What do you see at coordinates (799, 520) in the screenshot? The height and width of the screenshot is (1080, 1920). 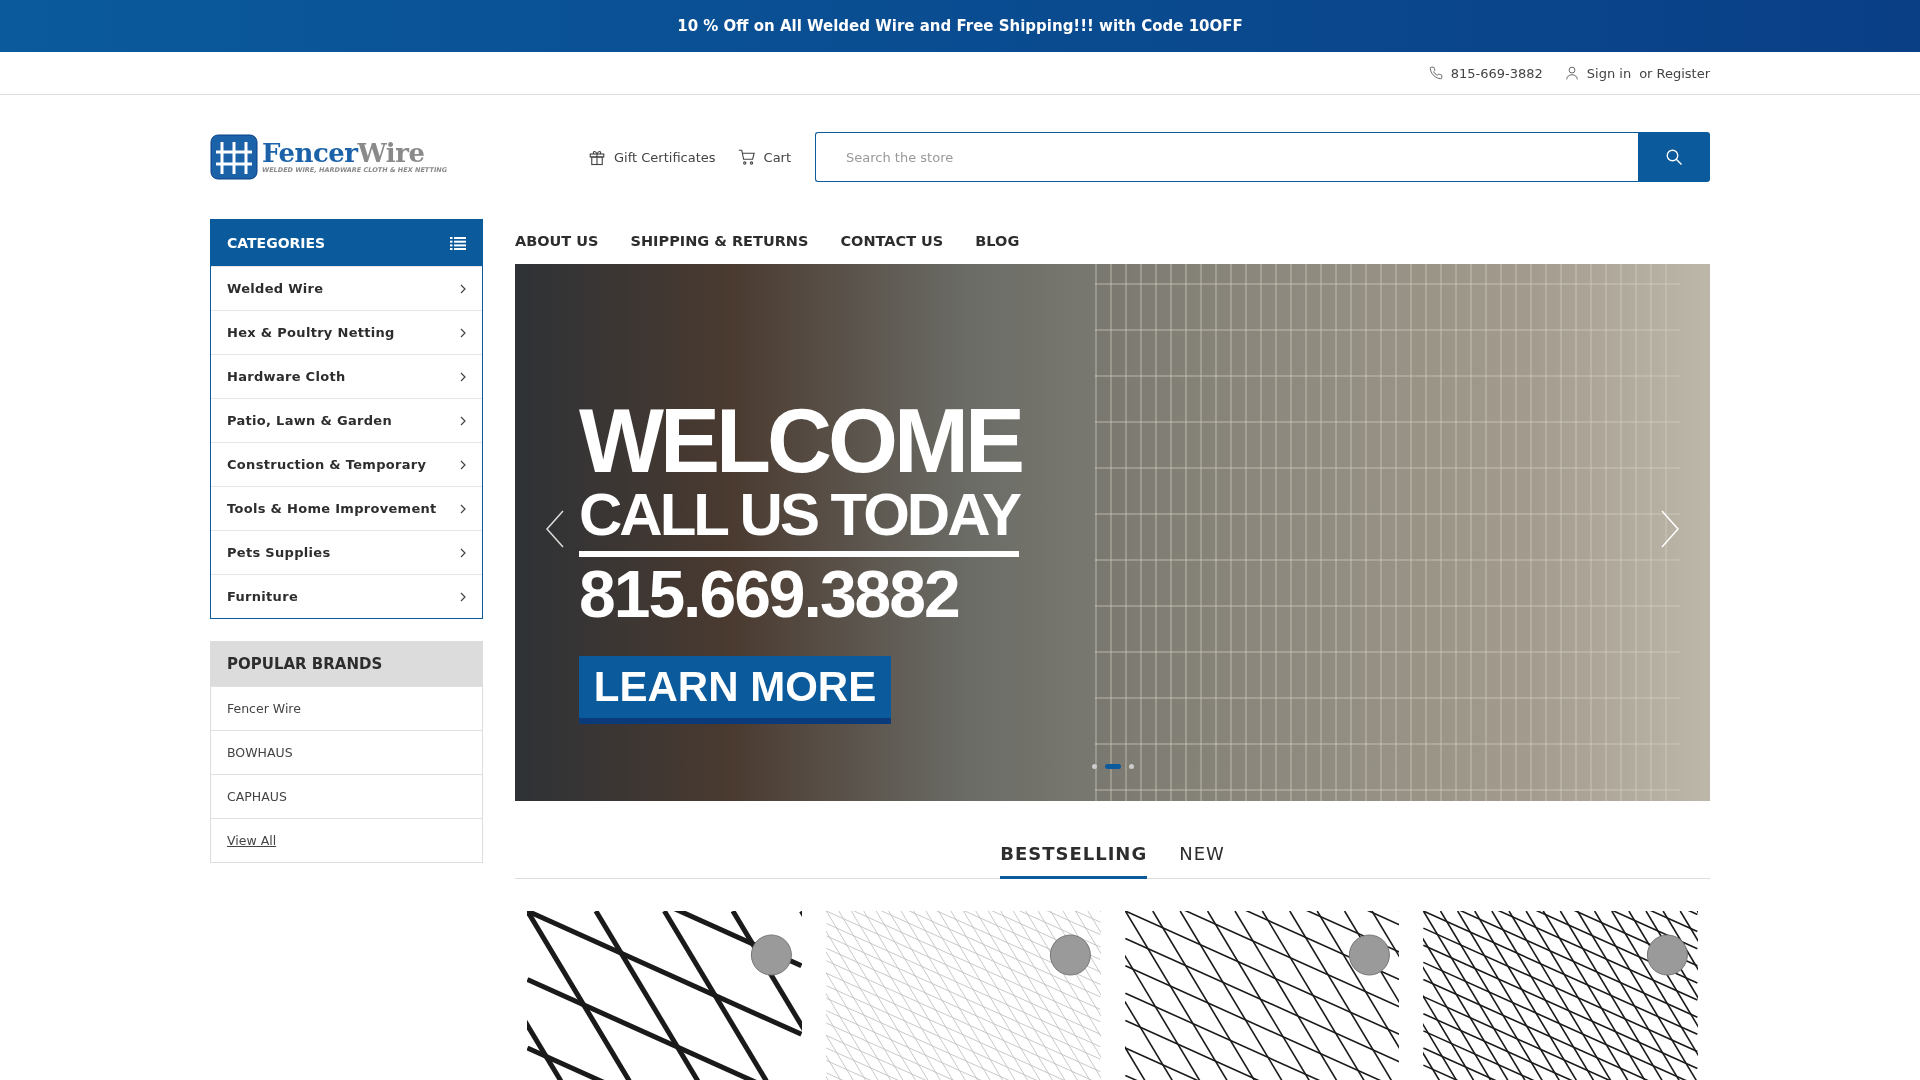 I see `banner-subhead: CALL US TODAY` at bounding box center [799, 520].